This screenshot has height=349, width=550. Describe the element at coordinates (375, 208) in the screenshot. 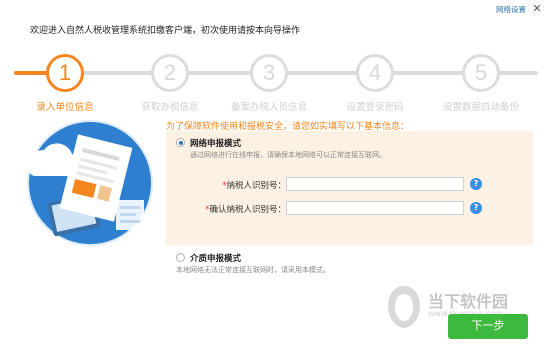

I see `confirm-id-input` at that location.